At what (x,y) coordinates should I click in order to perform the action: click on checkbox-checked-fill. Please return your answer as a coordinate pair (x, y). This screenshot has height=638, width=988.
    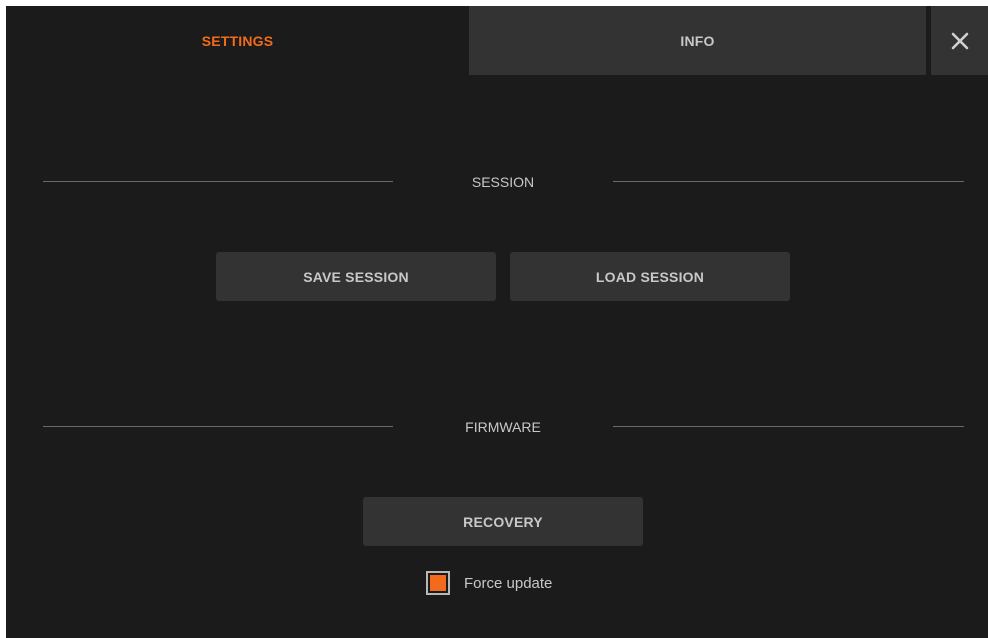
    Looking at the image, I should click on (438, 583).